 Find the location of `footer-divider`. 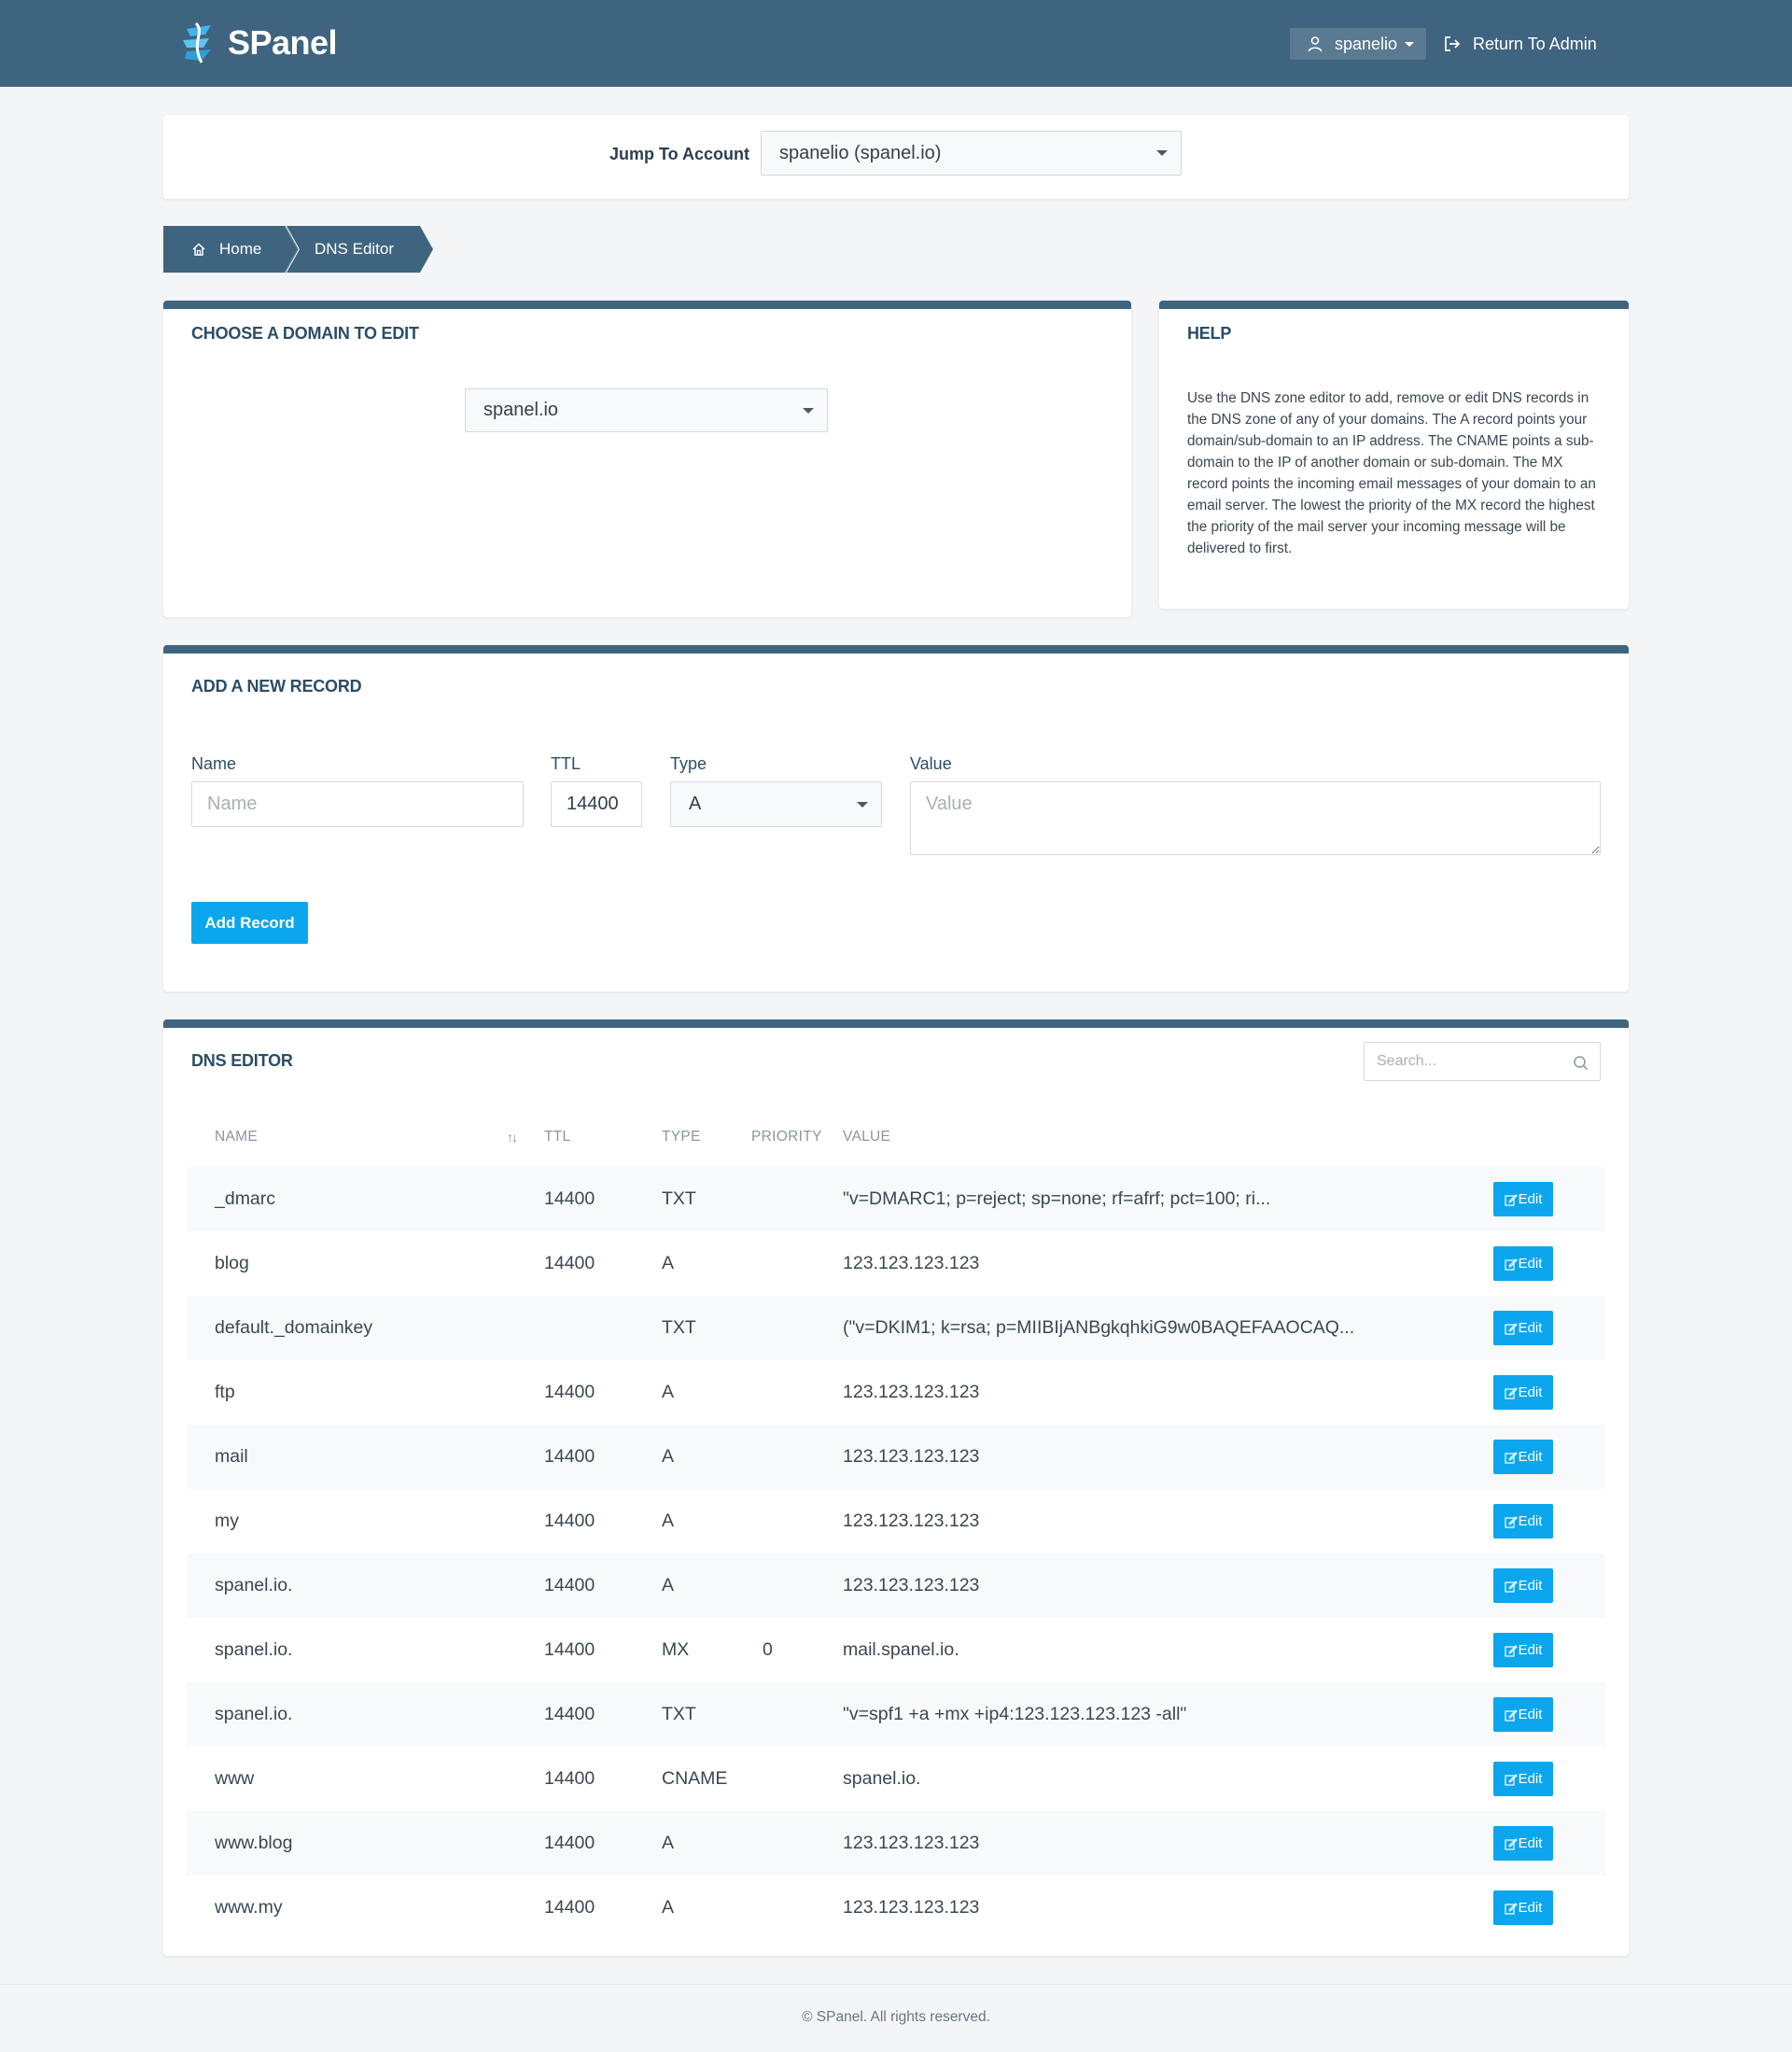

footer-divider is located at coordinates (896, 1984).